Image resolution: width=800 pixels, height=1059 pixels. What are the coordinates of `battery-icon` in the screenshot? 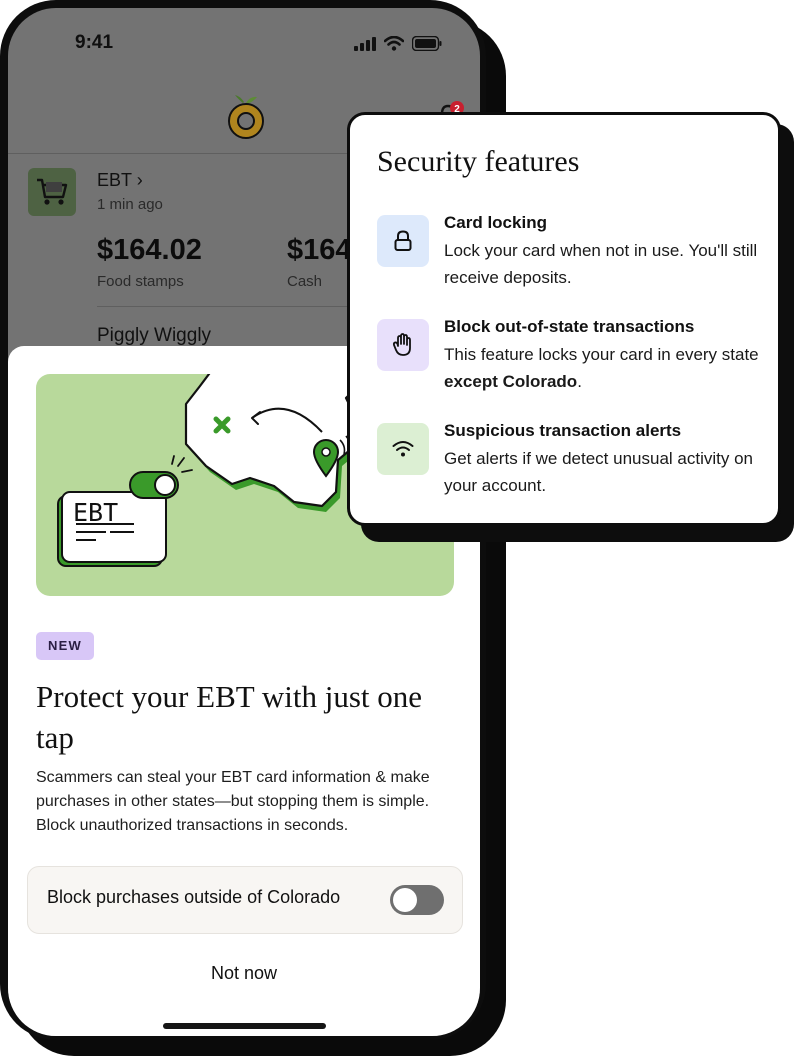 It's located at (427, 43).